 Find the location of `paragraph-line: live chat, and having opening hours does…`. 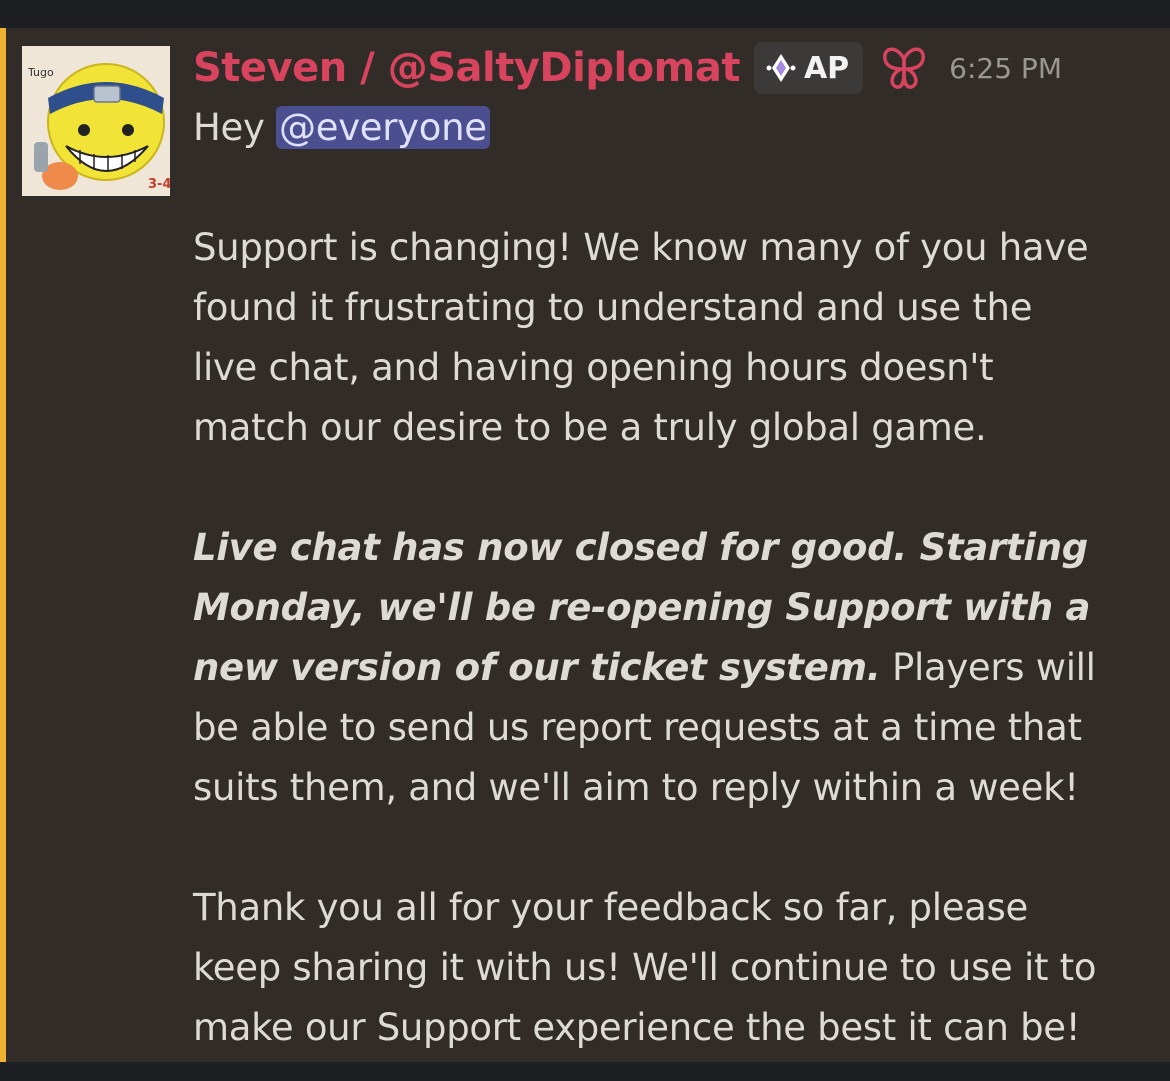

paragraph-line: live chat, and having opening hours does… is located at coordinates (593, 367).